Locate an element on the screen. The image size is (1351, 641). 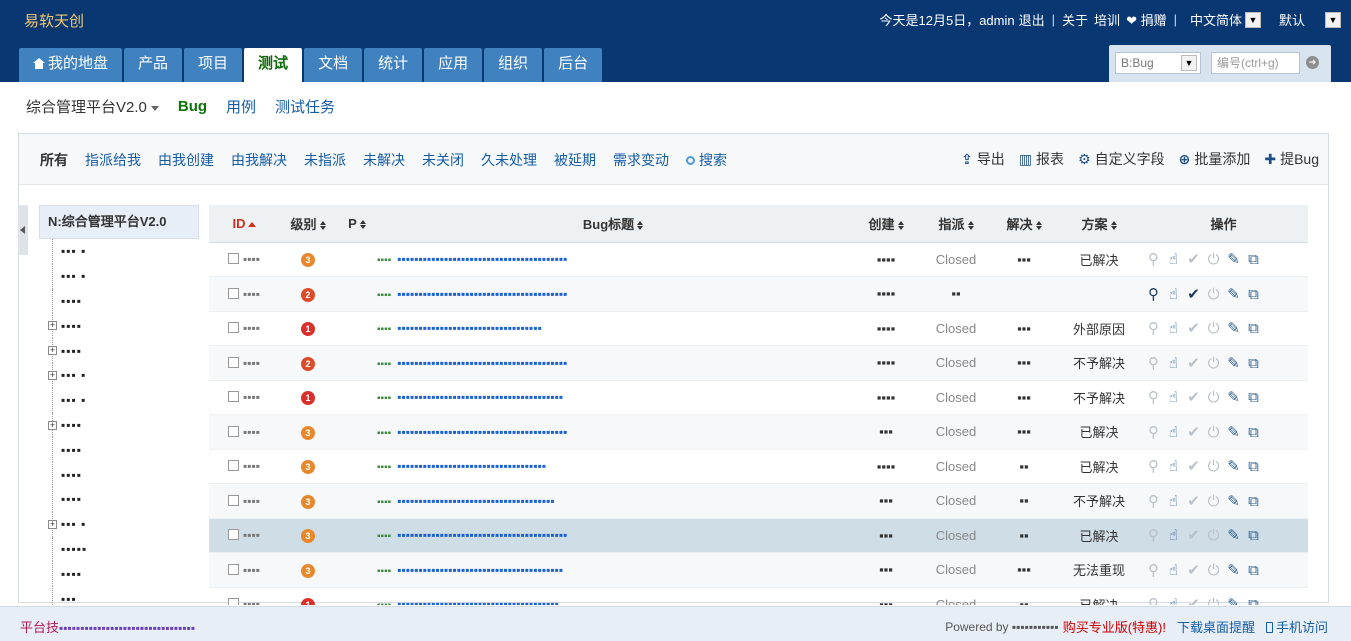
nav-app: 应用 is located at coordinates (453, 65).